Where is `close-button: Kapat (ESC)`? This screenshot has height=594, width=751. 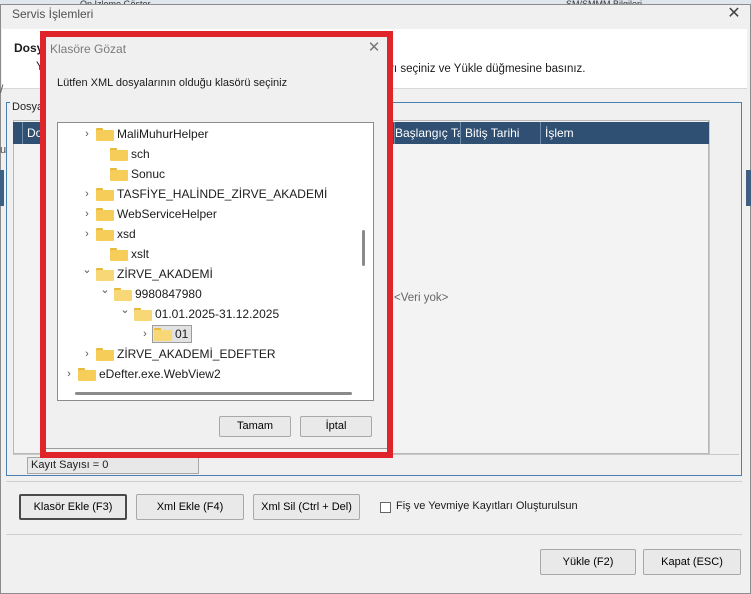 close-button: Kapat (ESC) is located at coordinates (692, 562).